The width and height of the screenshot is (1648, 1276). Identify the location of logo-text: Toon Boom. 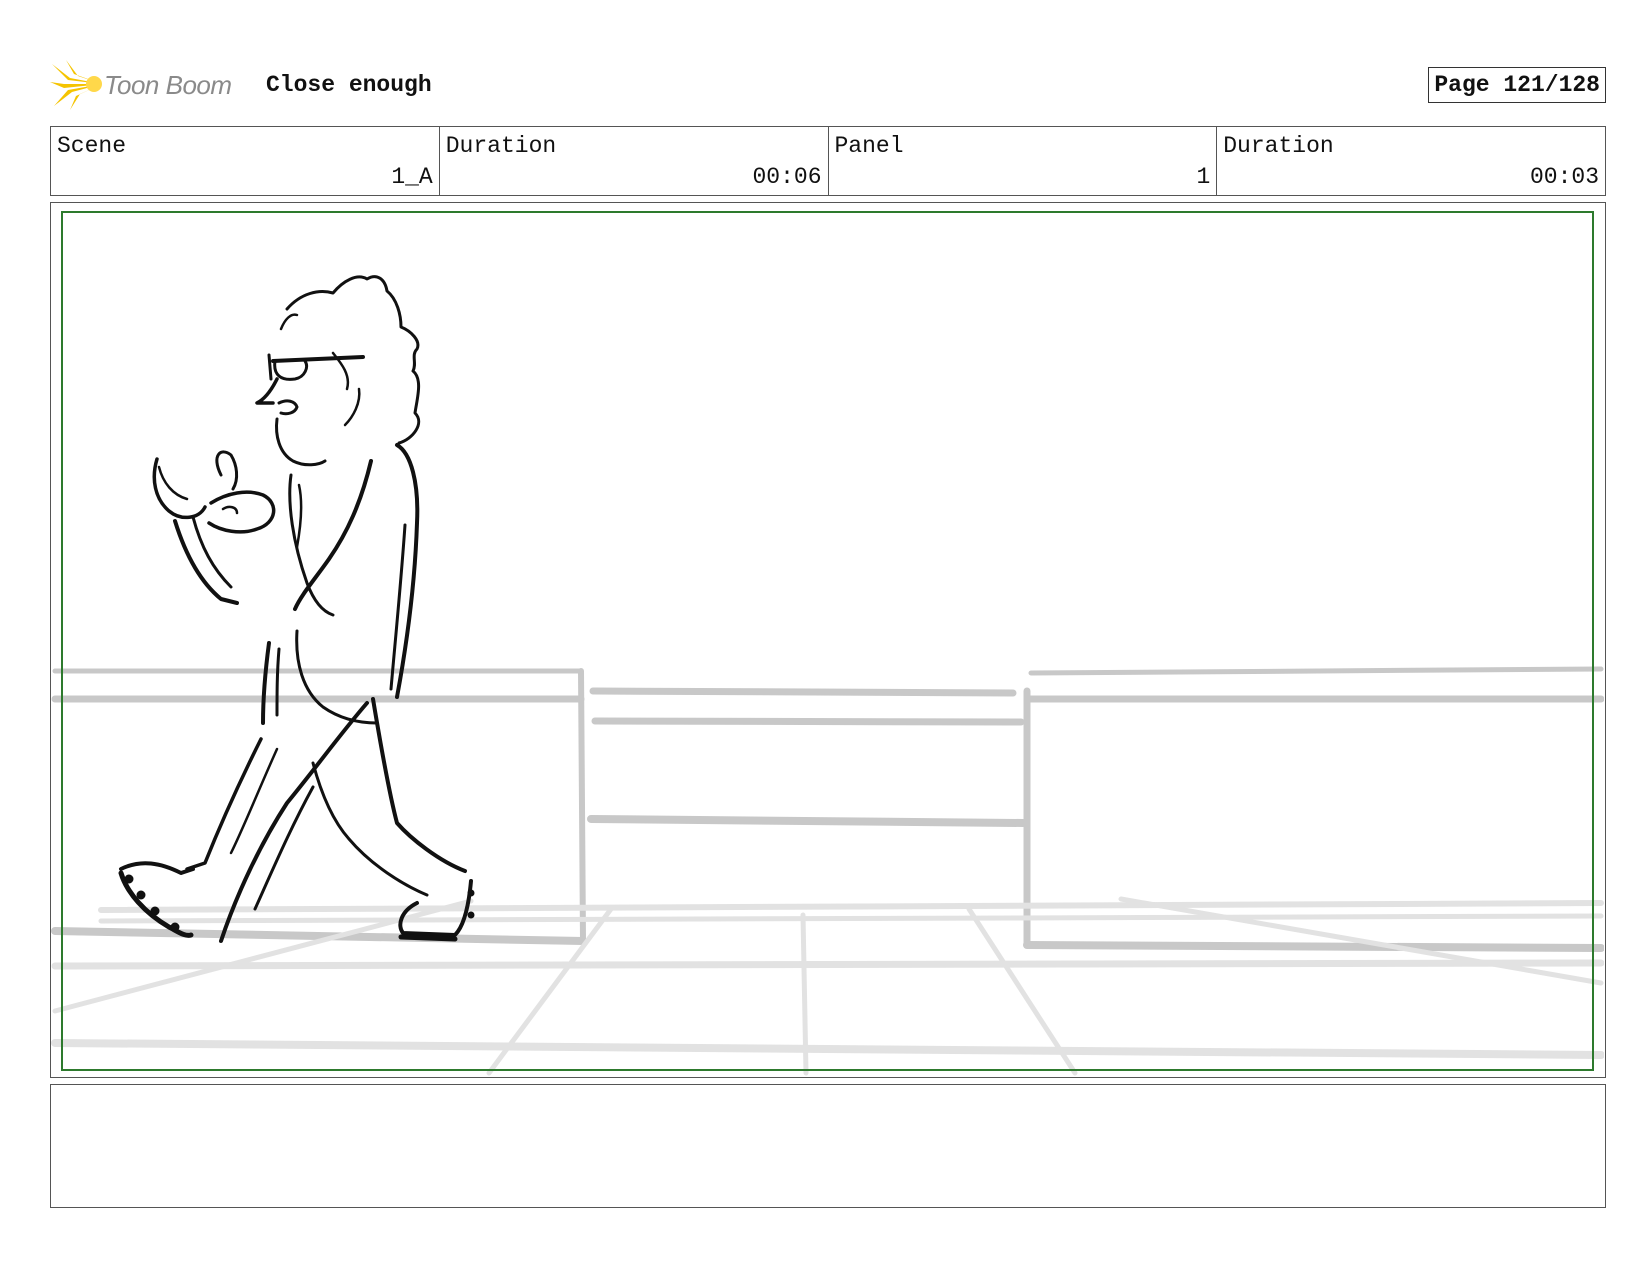
(168, 84).